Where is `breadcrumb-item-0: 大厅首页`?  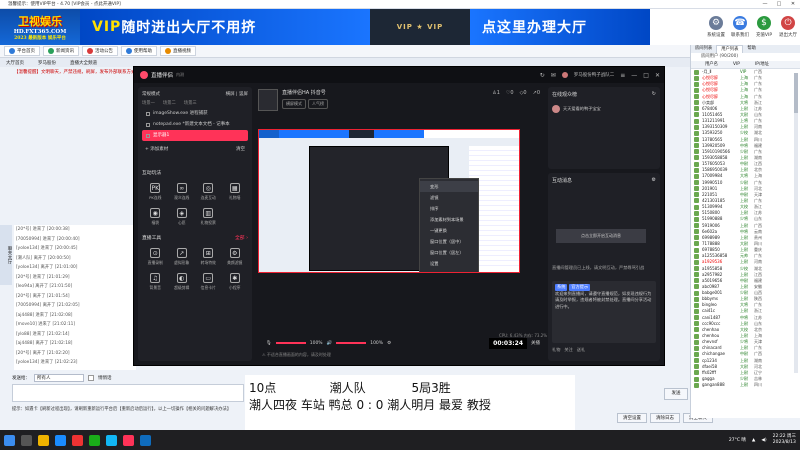 breadcrumb-item-0: 大厅首页 is located at coordinates (15, 63).